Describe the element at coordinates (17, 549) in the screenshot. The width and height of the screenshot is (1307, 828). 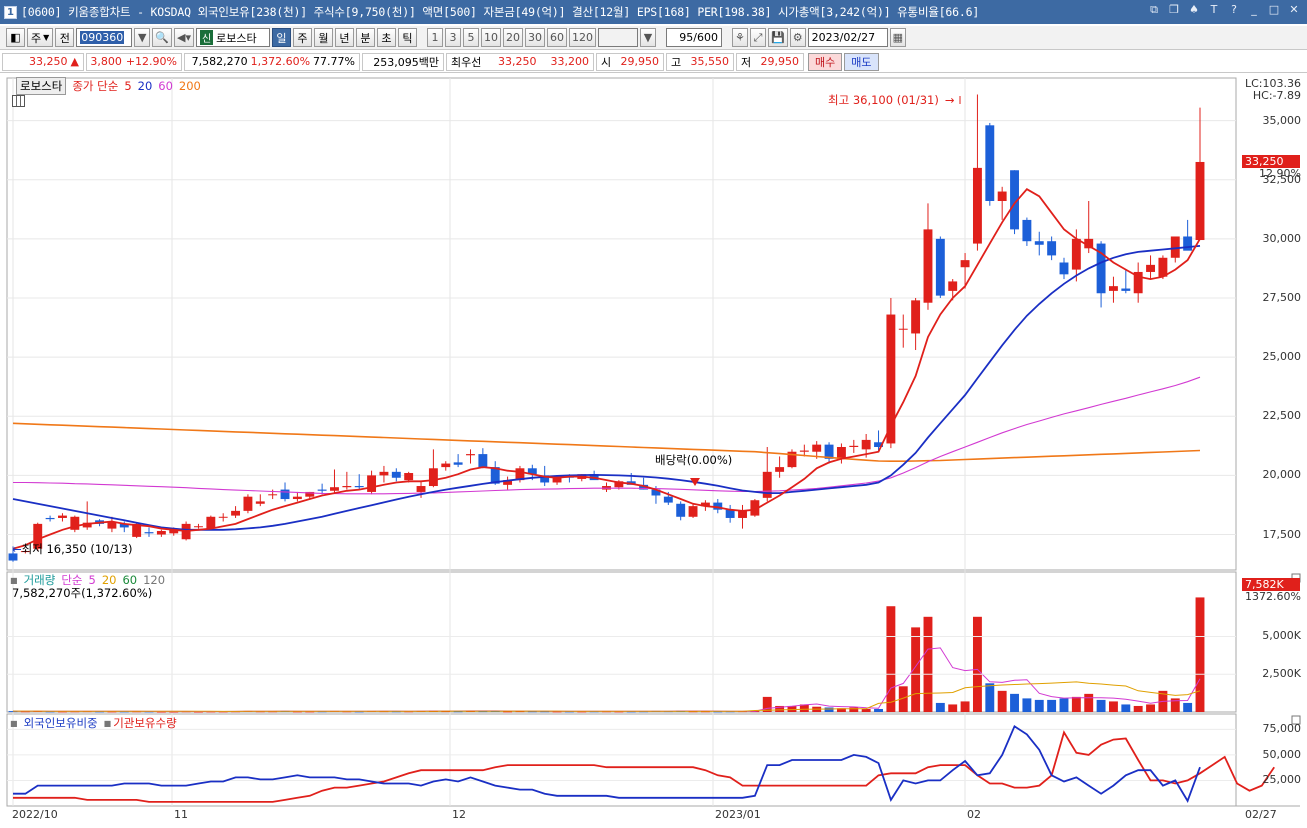
I see `arrow-left-icon: ←` at that location.